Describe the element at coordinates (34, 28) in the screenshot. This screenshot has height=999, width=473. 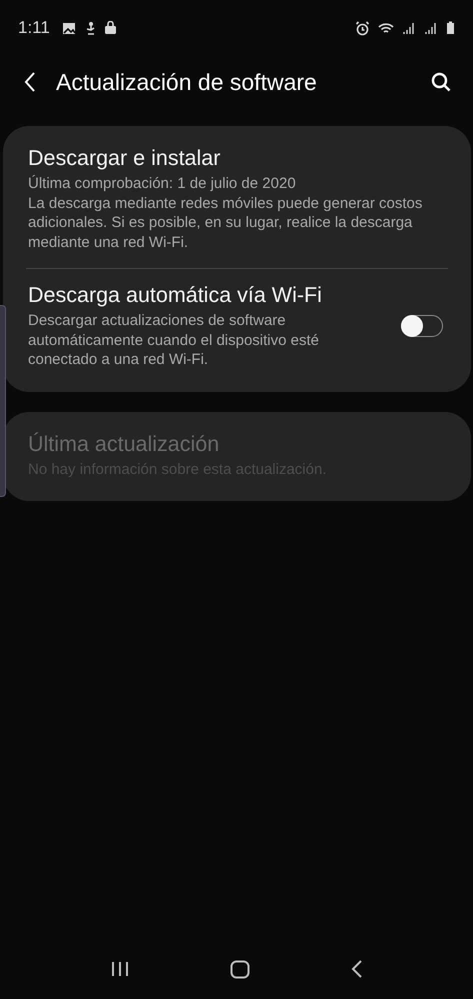
I see `status-time: 1:11` at that location.